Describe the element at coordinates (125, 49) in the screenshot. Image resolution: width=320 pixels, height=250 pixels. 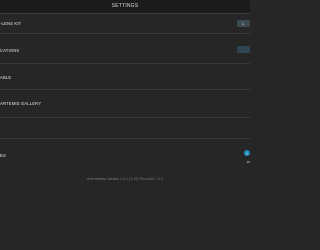
I see `setting-row-locations: CATIONS` at that location.